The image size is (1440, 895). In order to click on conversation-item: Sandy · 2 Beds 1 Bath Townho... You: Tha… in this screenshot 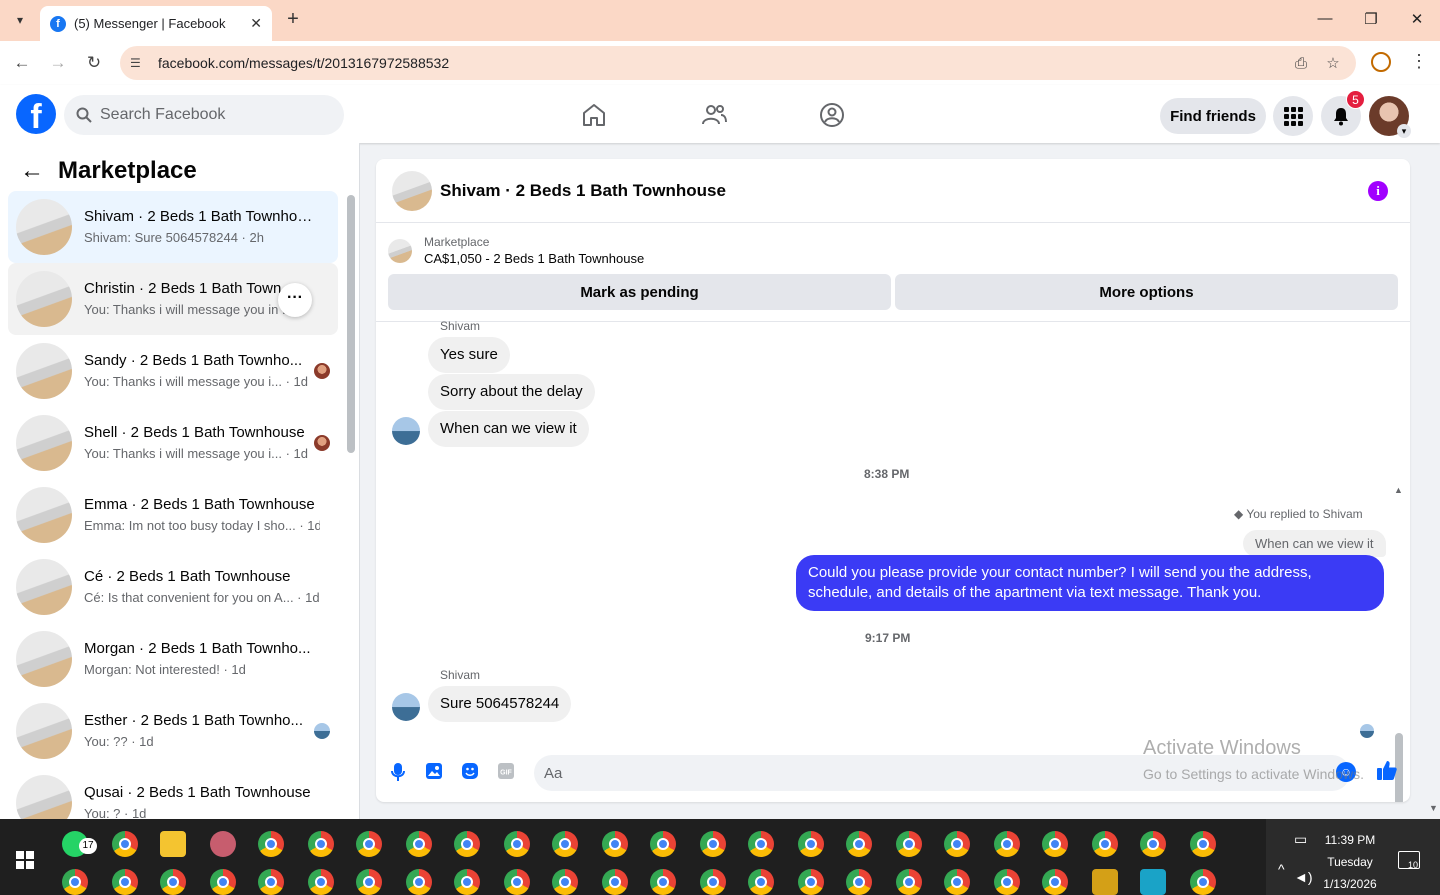, I will do `click(173, 371)`.